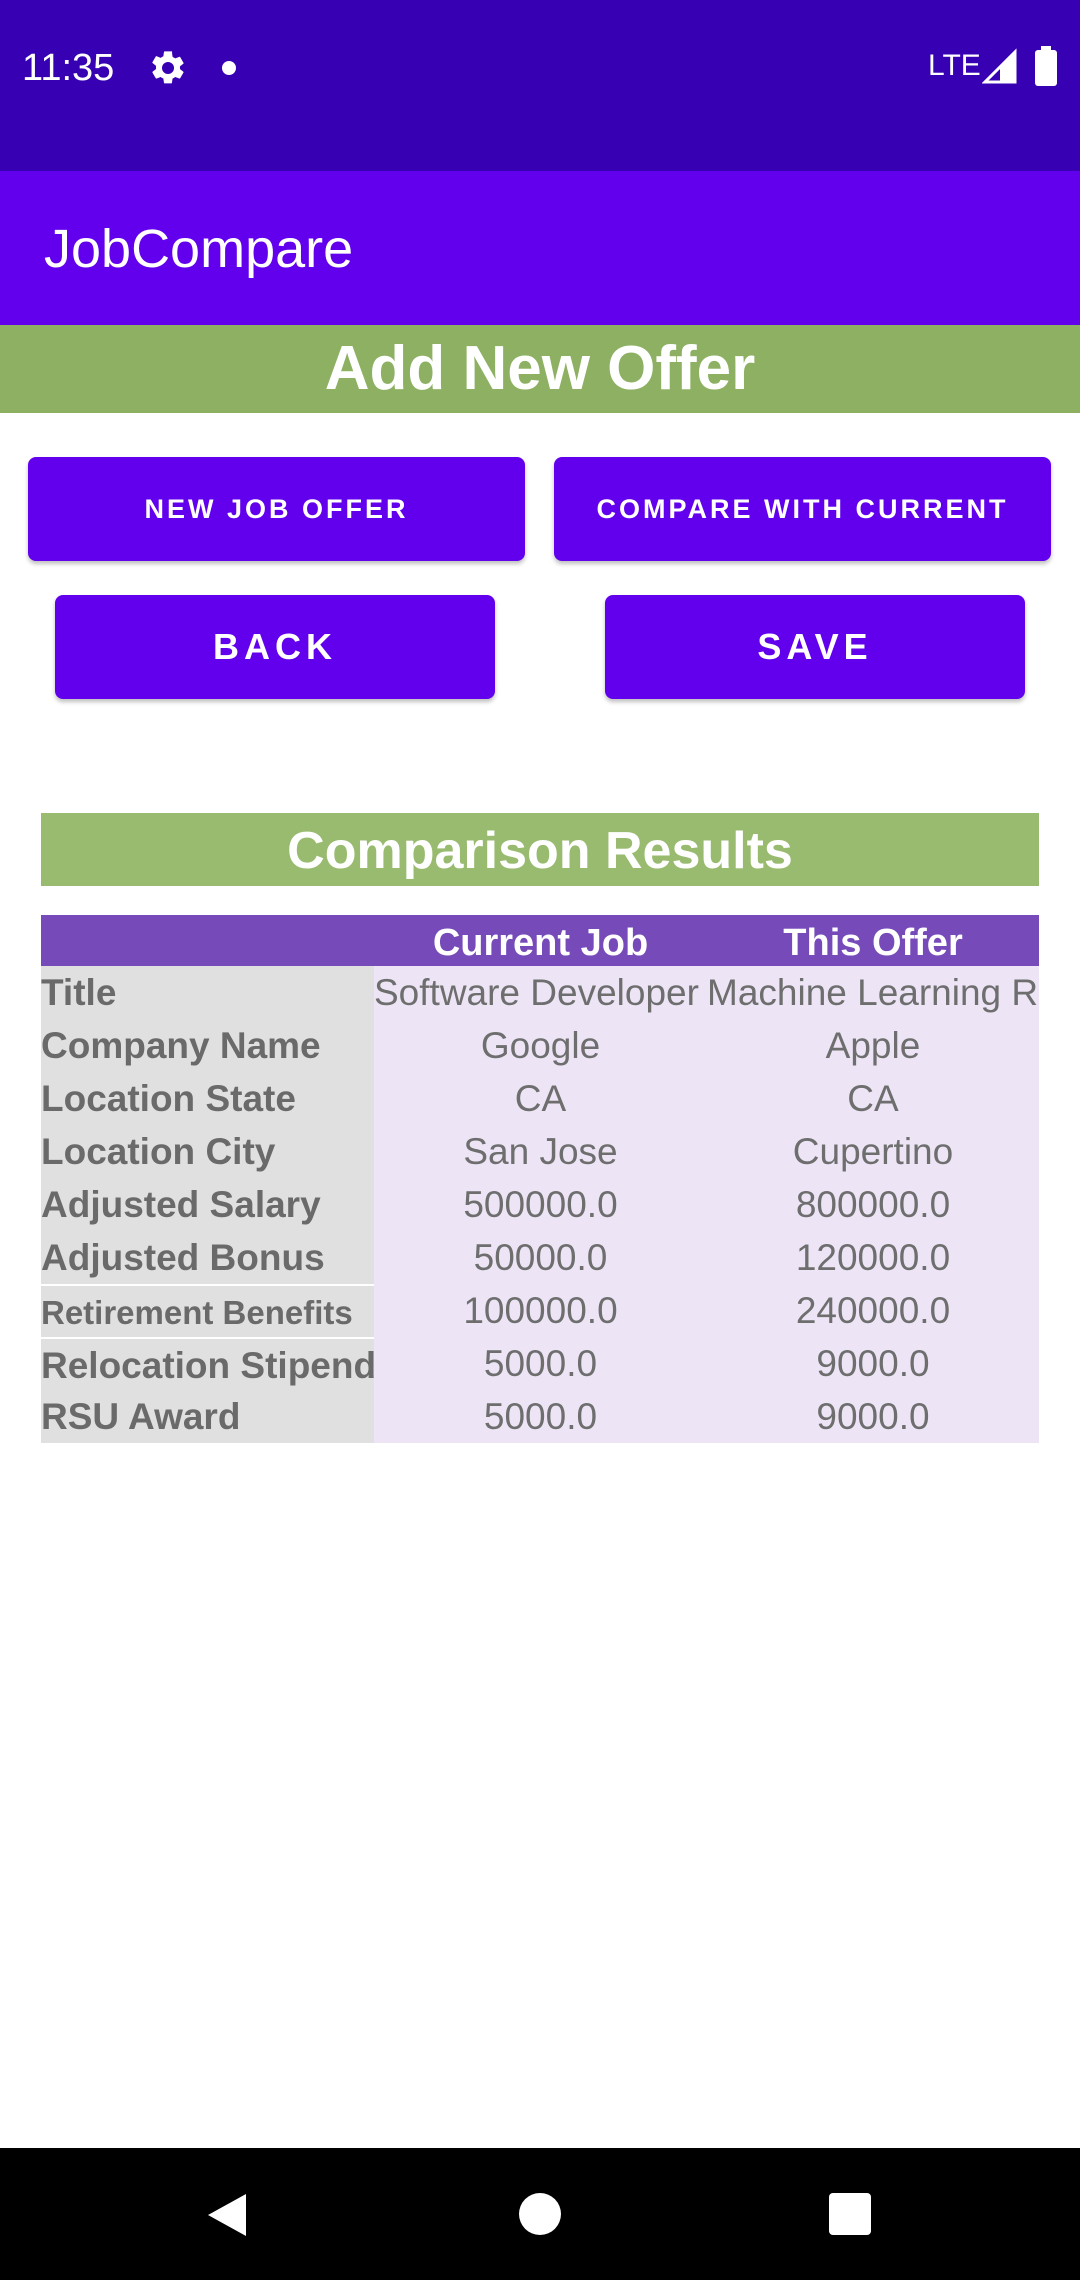 This screenshot has width=1080, height=2280. I want to click on status-time: 11:35, so click(68, 68).